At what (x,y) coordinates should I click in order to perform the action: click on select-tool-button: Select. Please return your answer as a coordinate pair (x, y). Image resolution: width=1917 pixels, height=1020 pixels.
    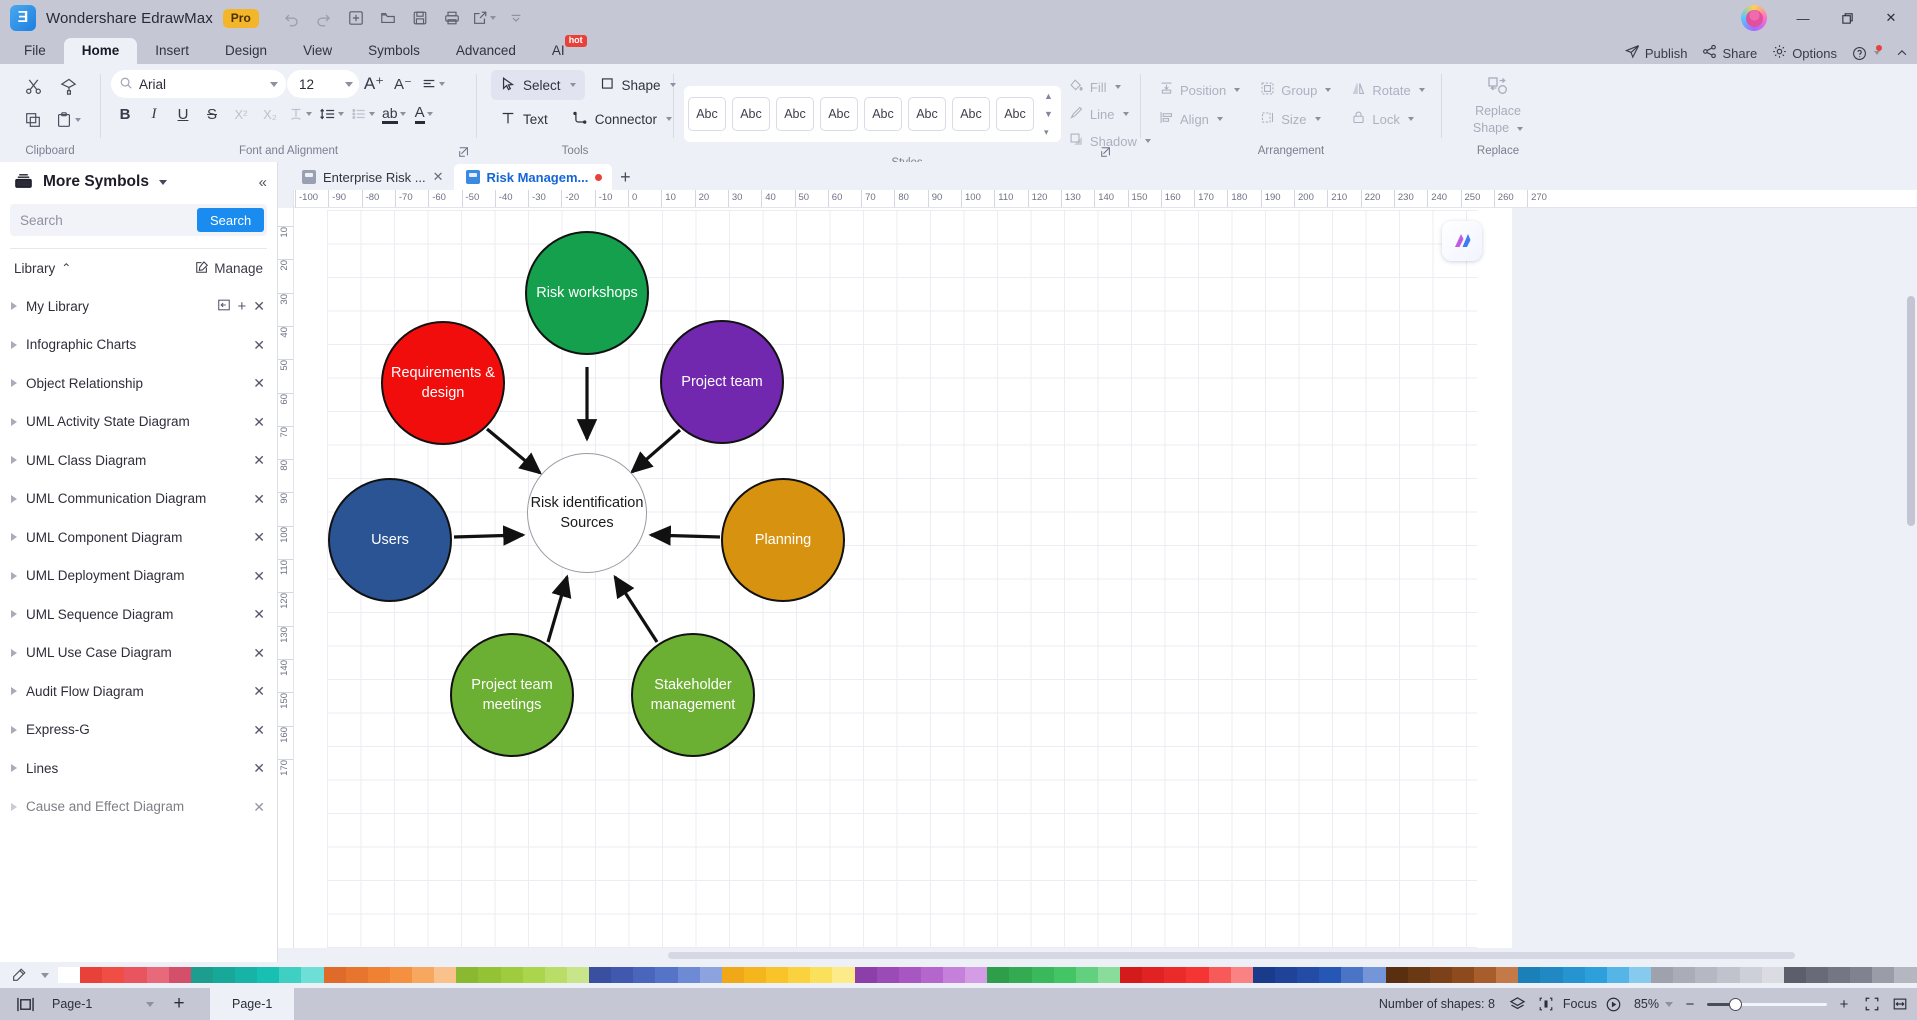
    Looking at the image, I should click on (538, 85).